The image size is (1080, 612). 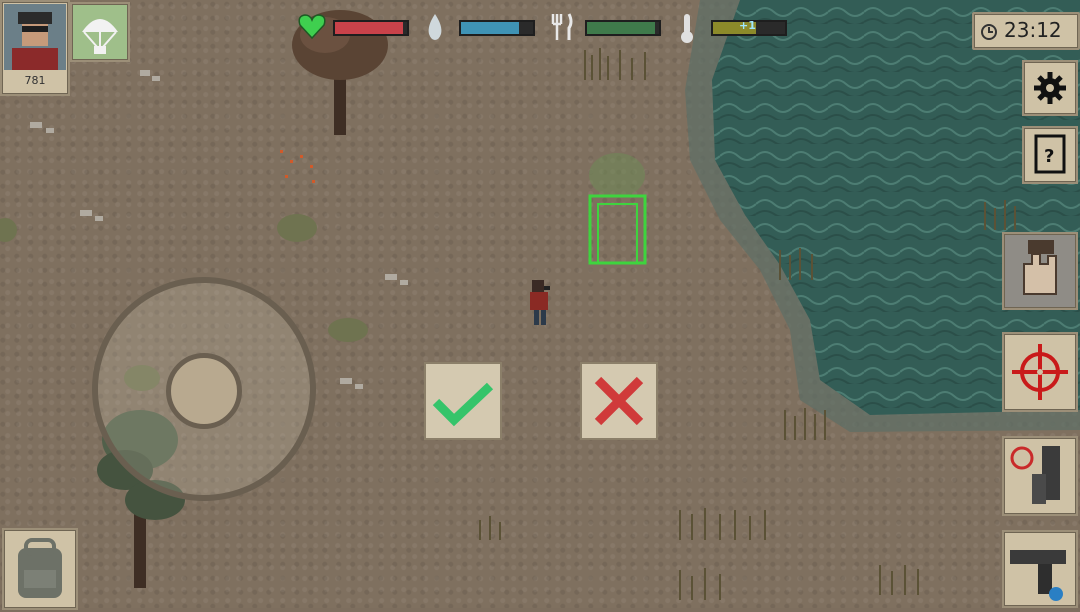 What do you see at coordinates (35, 80) in the screenshot?
I see `player-level: 781` at bounding box center [35, 80].